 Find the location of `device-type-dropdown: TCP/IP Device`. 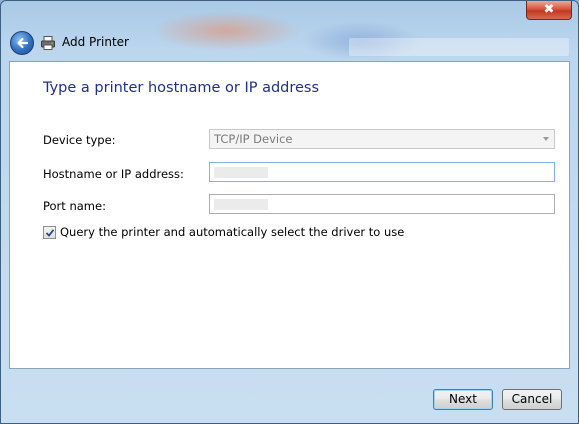

device-type-dropdown: TCP/IP Device is located at coordinates (382, 139).